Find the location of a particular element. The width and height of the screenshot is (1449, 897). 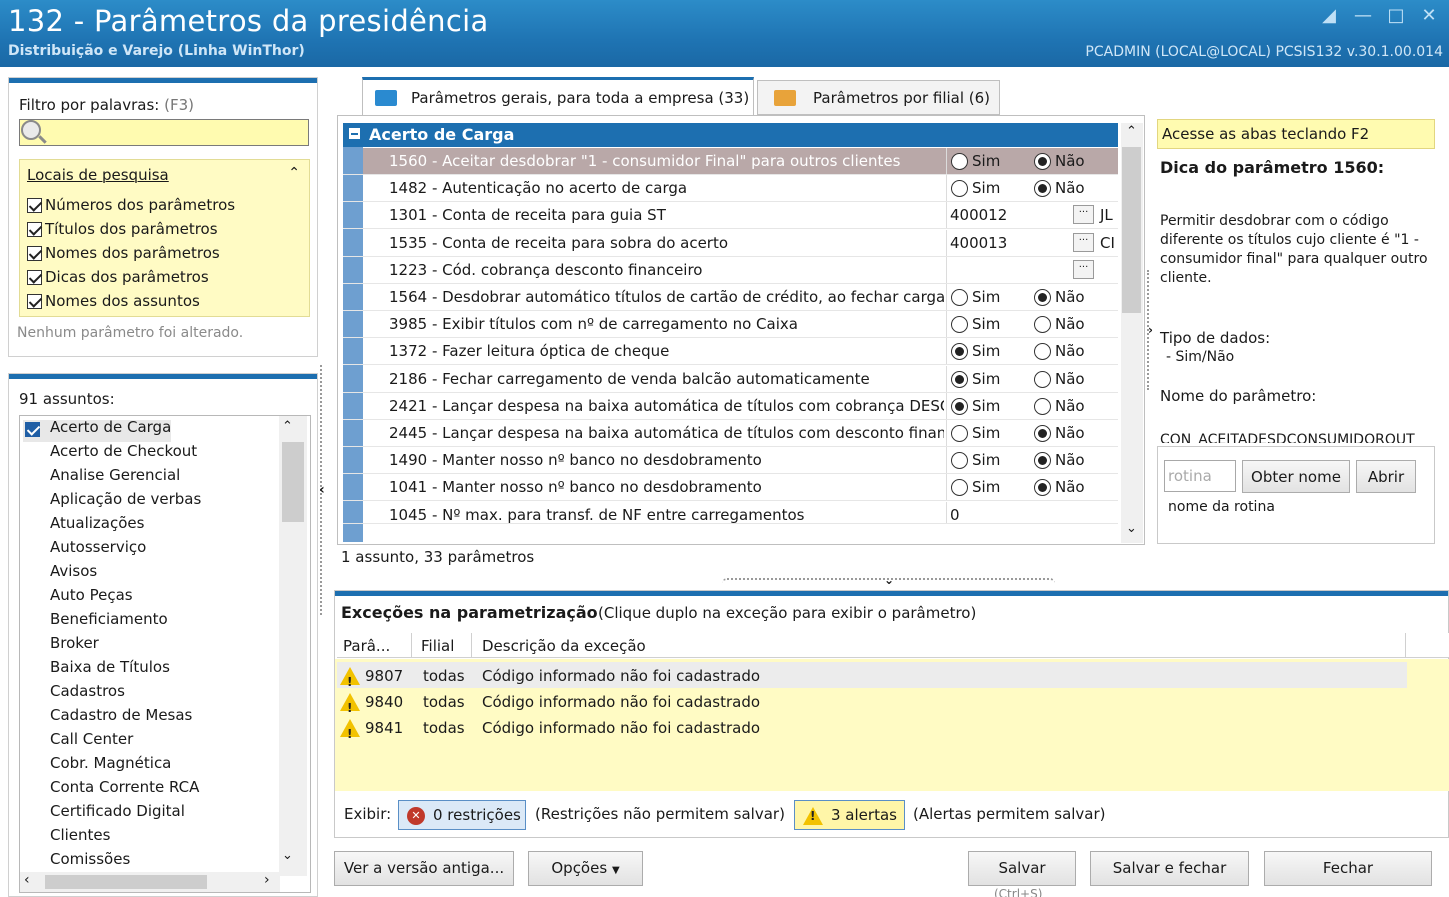

save-button: Salvar is located at coordinates (1022, 868).